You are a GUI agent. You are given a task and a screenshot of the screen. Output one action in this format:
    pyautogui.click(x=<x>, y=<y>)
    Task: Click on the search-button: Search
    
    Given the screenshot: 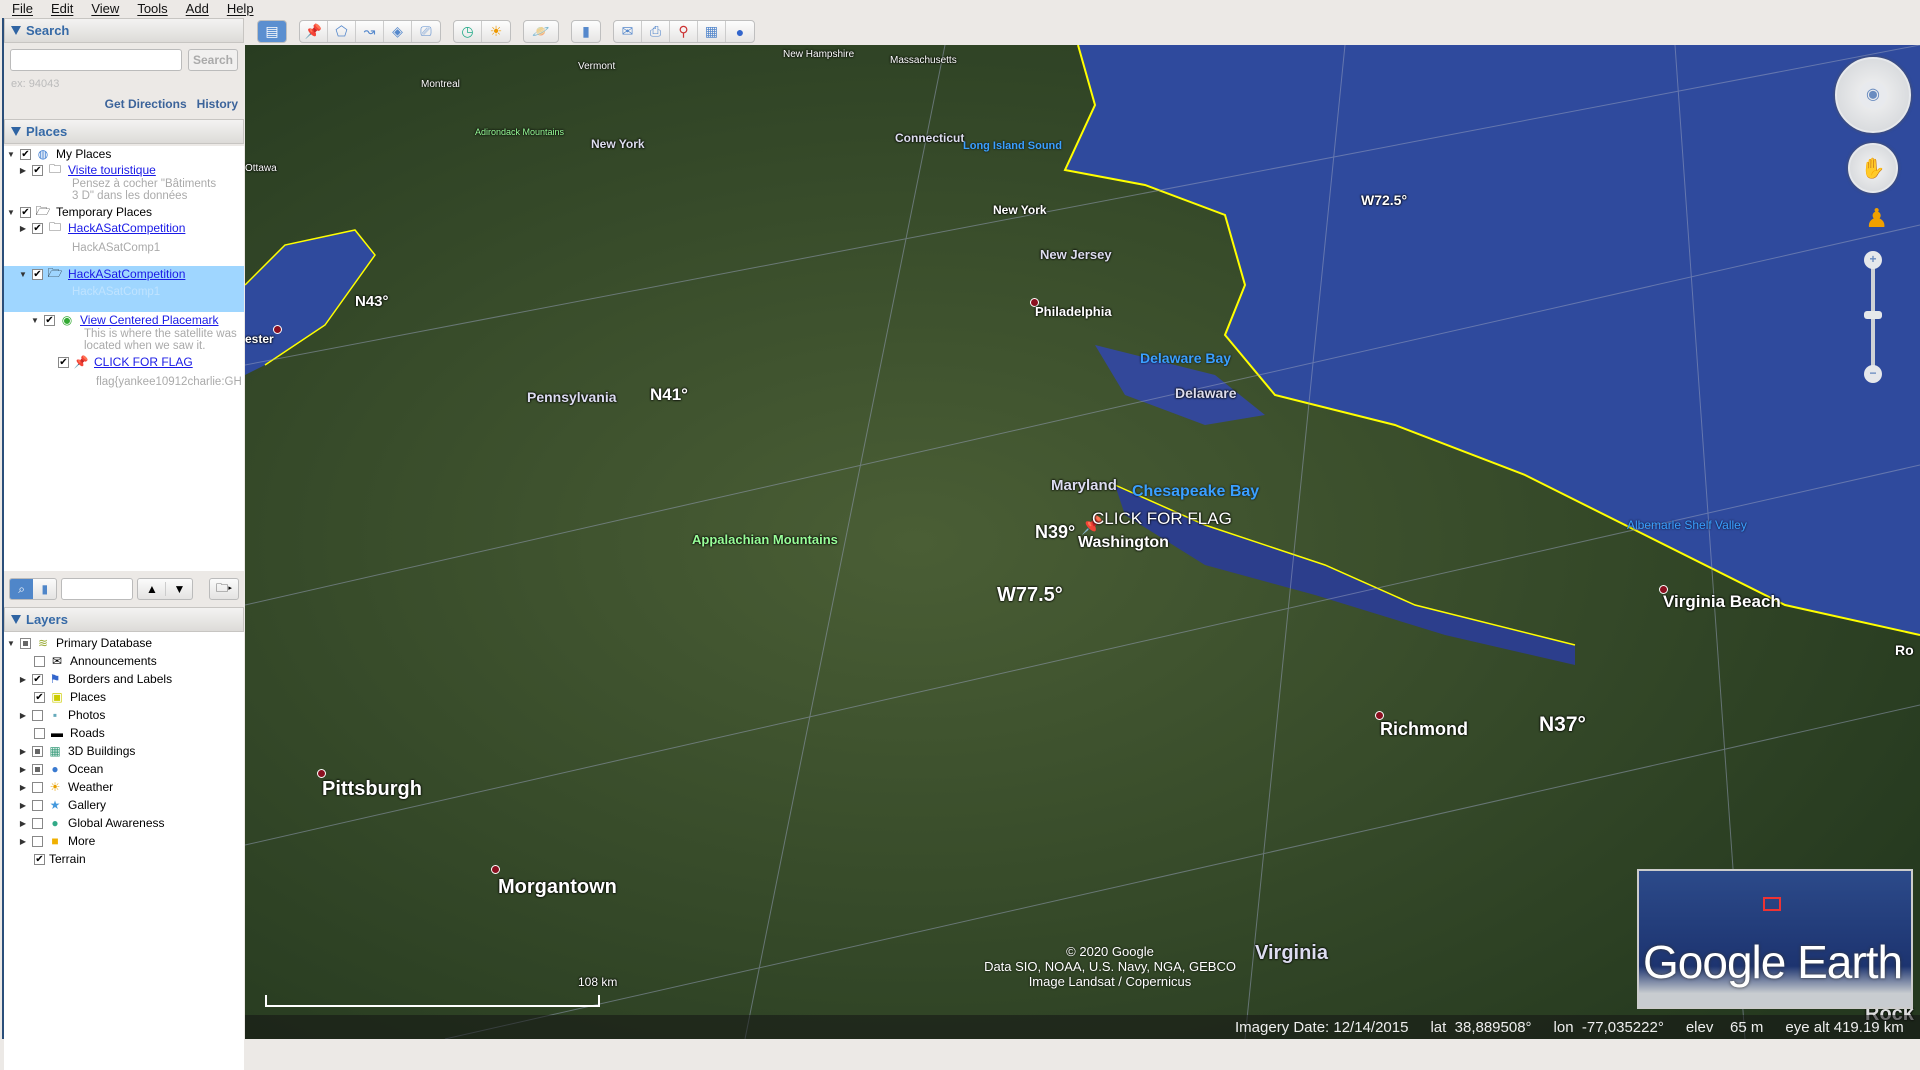 What is the action you would take?
    pyautogui.click(x=213, y=60)
    